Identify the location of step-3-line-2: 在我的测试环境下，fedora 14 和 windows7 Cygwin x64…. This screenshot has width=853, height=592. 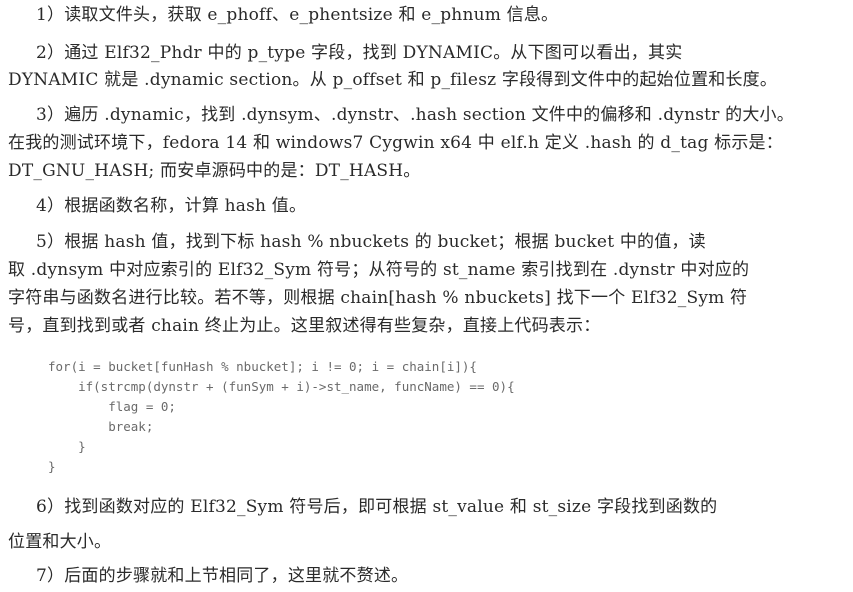
(395, 143).